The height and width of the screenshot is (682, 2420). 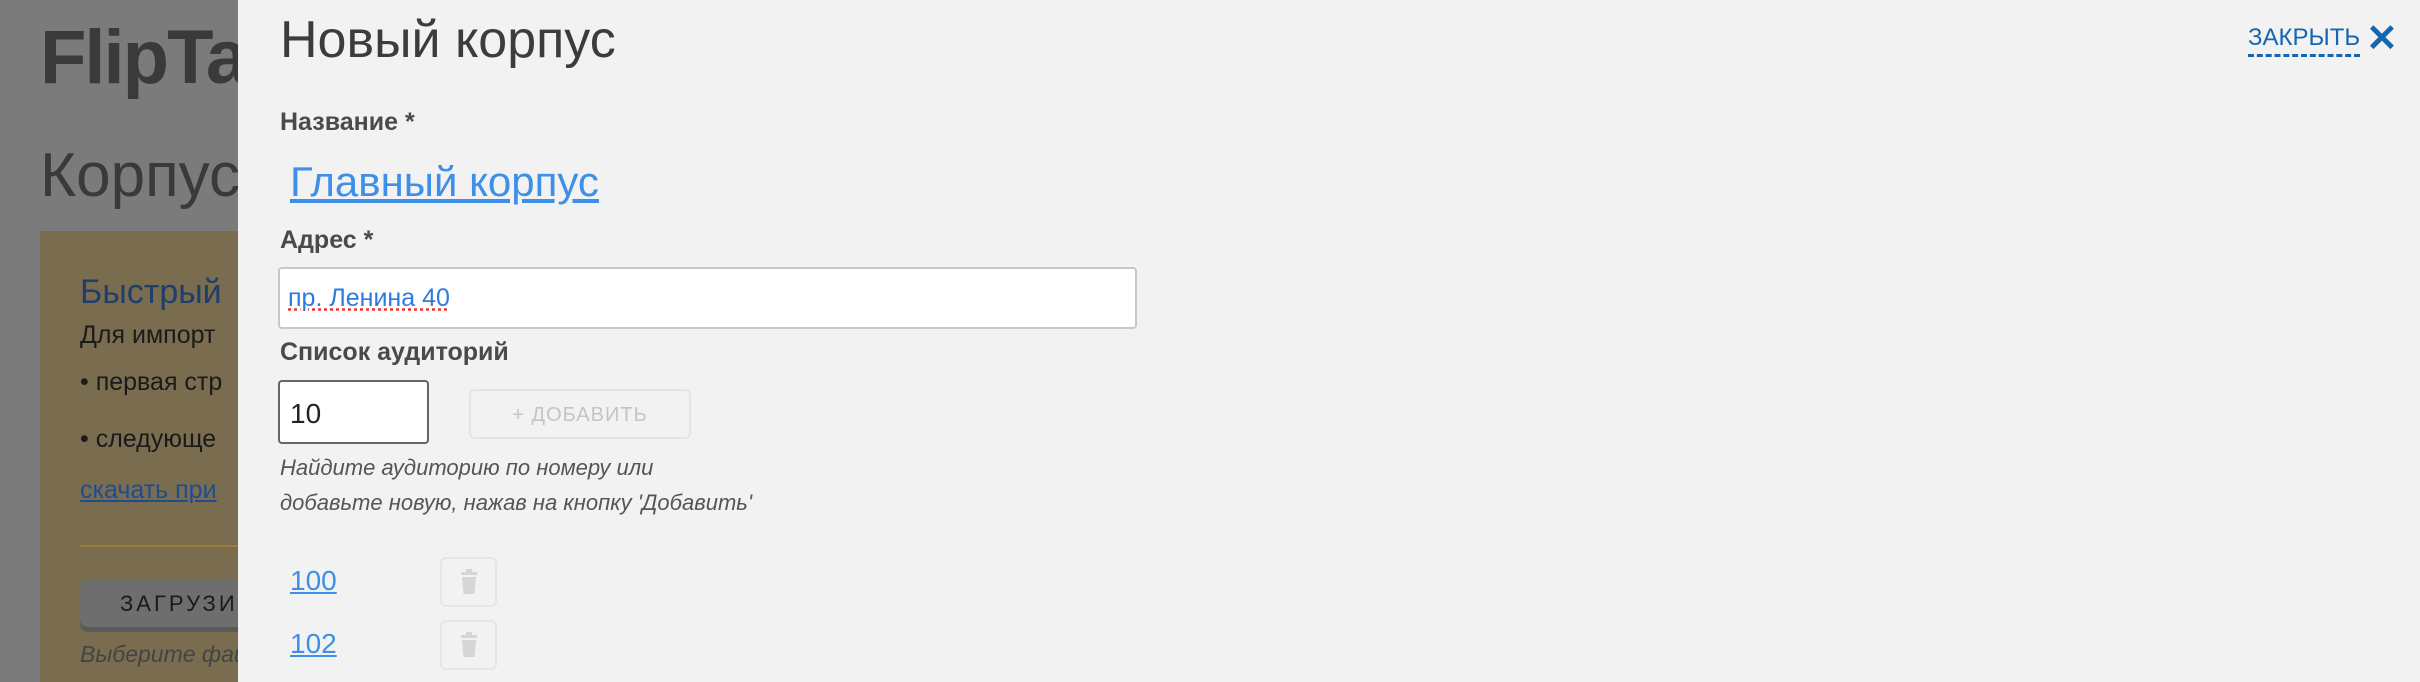 I want to click on page-title: Корпуса, so click(x=139, y=175).